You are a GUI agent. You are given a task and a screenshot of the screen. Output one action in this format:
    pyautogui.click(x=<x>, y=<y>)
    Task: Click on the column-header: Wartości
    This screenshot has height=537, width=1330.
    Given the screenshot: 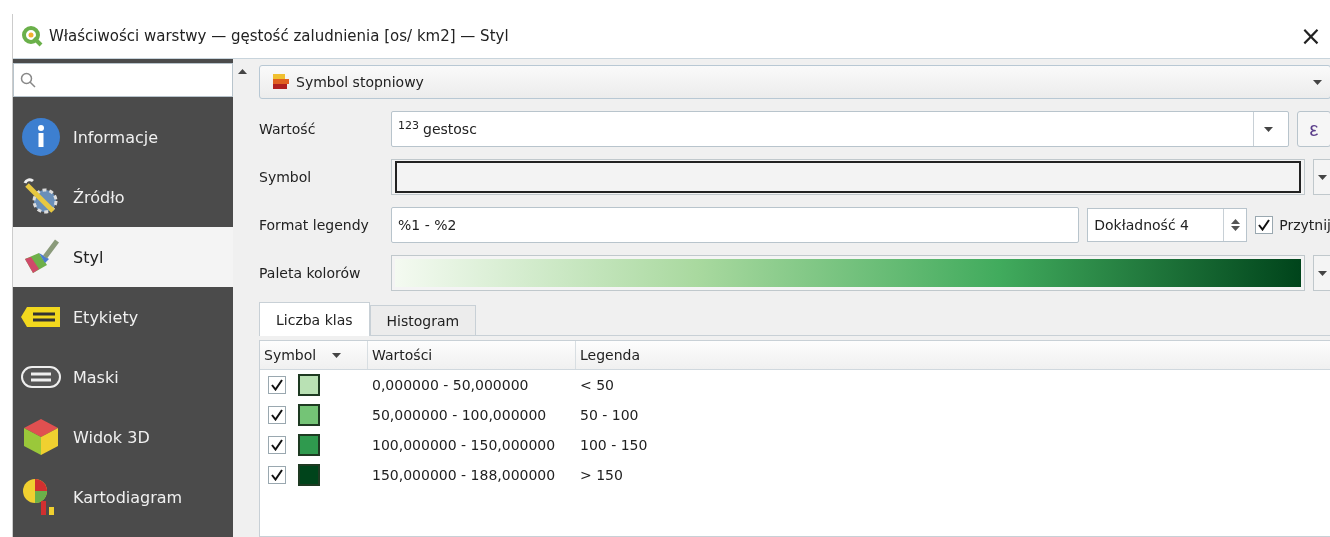 What is the action you would take?
    pyautogui.click(x=472, y=355)
    